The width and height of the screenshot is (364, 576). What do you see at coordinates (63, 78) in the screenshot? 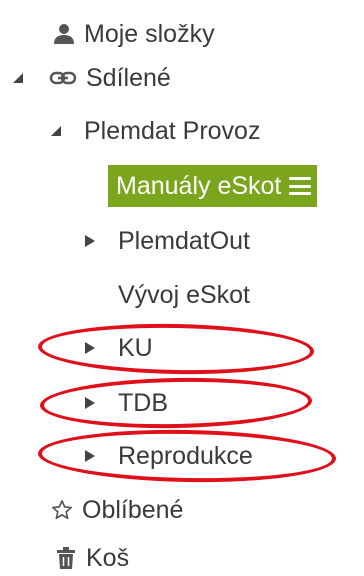
I see `link-icon` at bounding box center [63, 78].